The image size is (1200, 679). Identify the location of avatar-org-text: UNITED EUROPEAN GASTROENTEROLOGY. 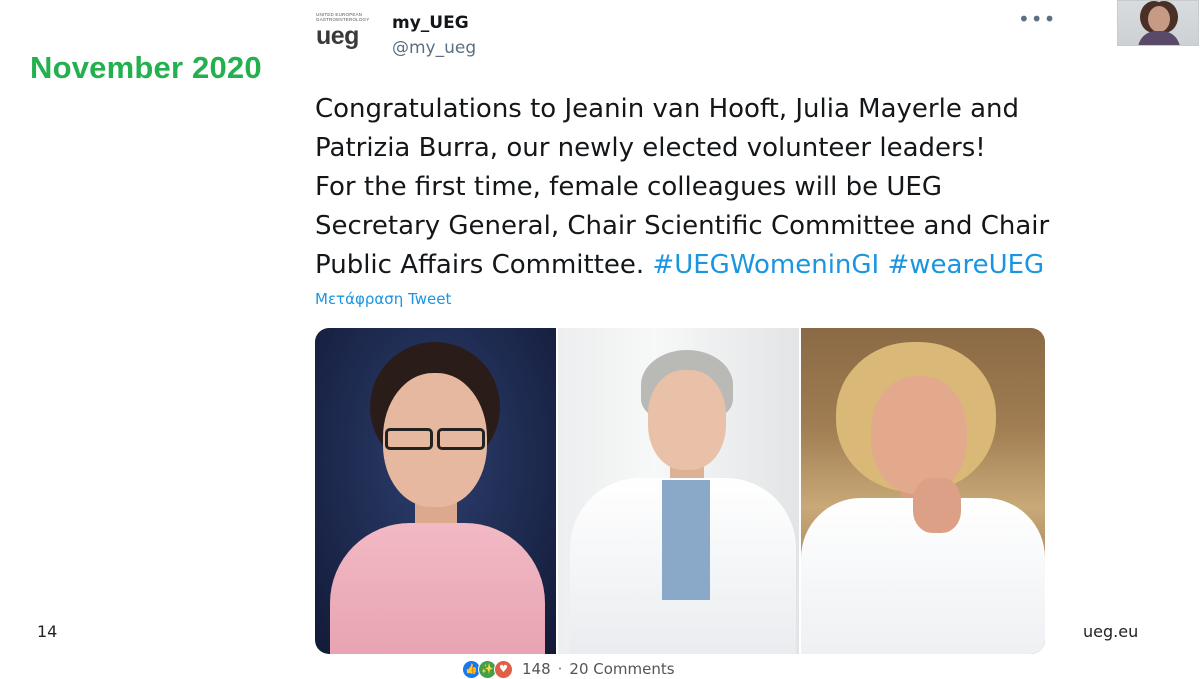
(343, 17).